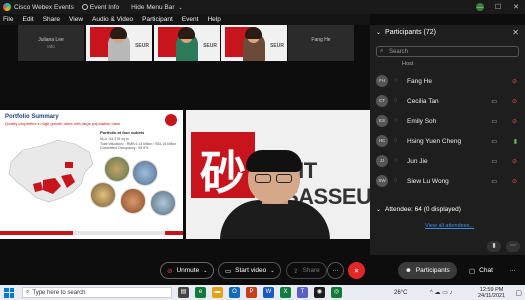 The height and width of the screenshot is (300, 525). Describe the element at coordinates (400, 293) in the screenshot. I see `weather-widget: 26°C` at that location.